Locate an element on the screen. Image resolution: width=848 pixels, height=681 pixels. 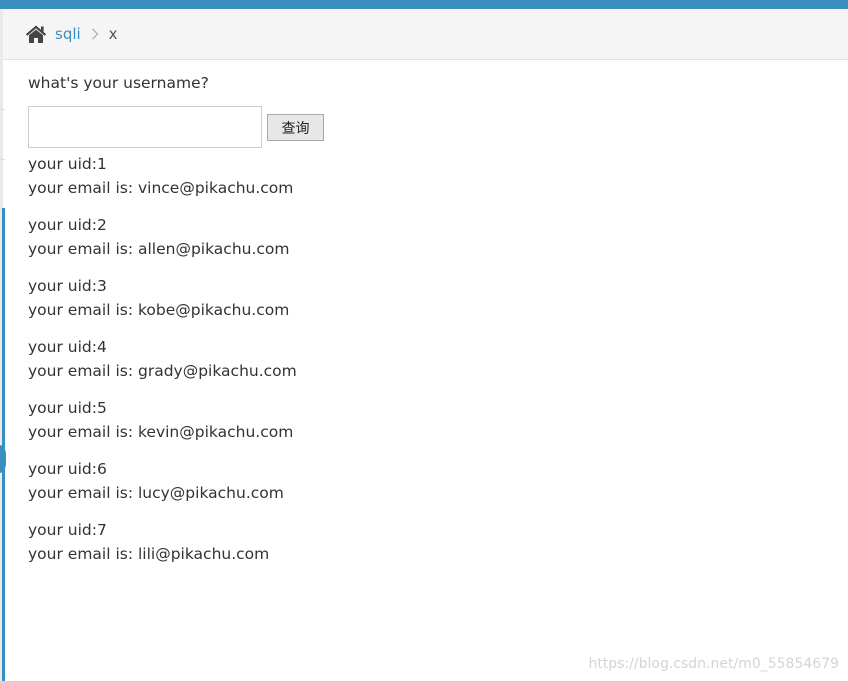
result-uid: your uid:1 is located at coordinates (67, 164).